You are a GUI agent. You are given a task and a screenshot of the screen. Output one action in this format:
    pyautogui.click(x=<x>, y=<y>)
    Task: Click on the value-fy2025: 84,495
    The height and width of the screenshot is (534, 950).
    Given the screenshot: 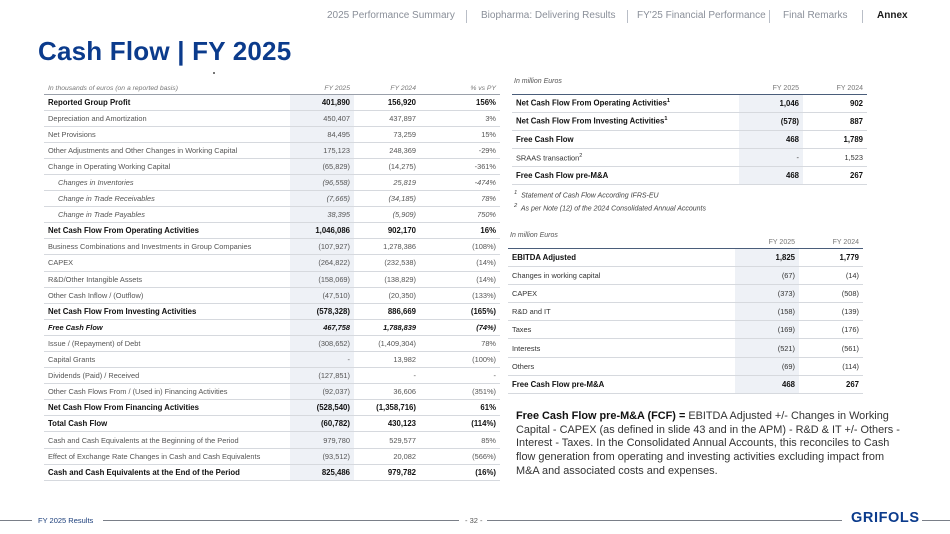 What is the action you would take?
    pyautogui.click(x=322, y=134)
    